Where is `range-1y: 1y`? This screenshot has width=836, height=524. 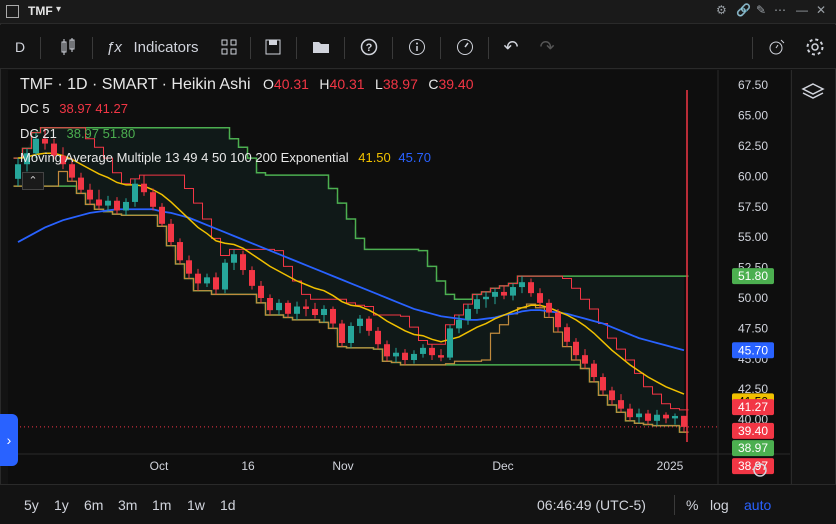
range-1y: 1y is located at coordinates (61, 505).